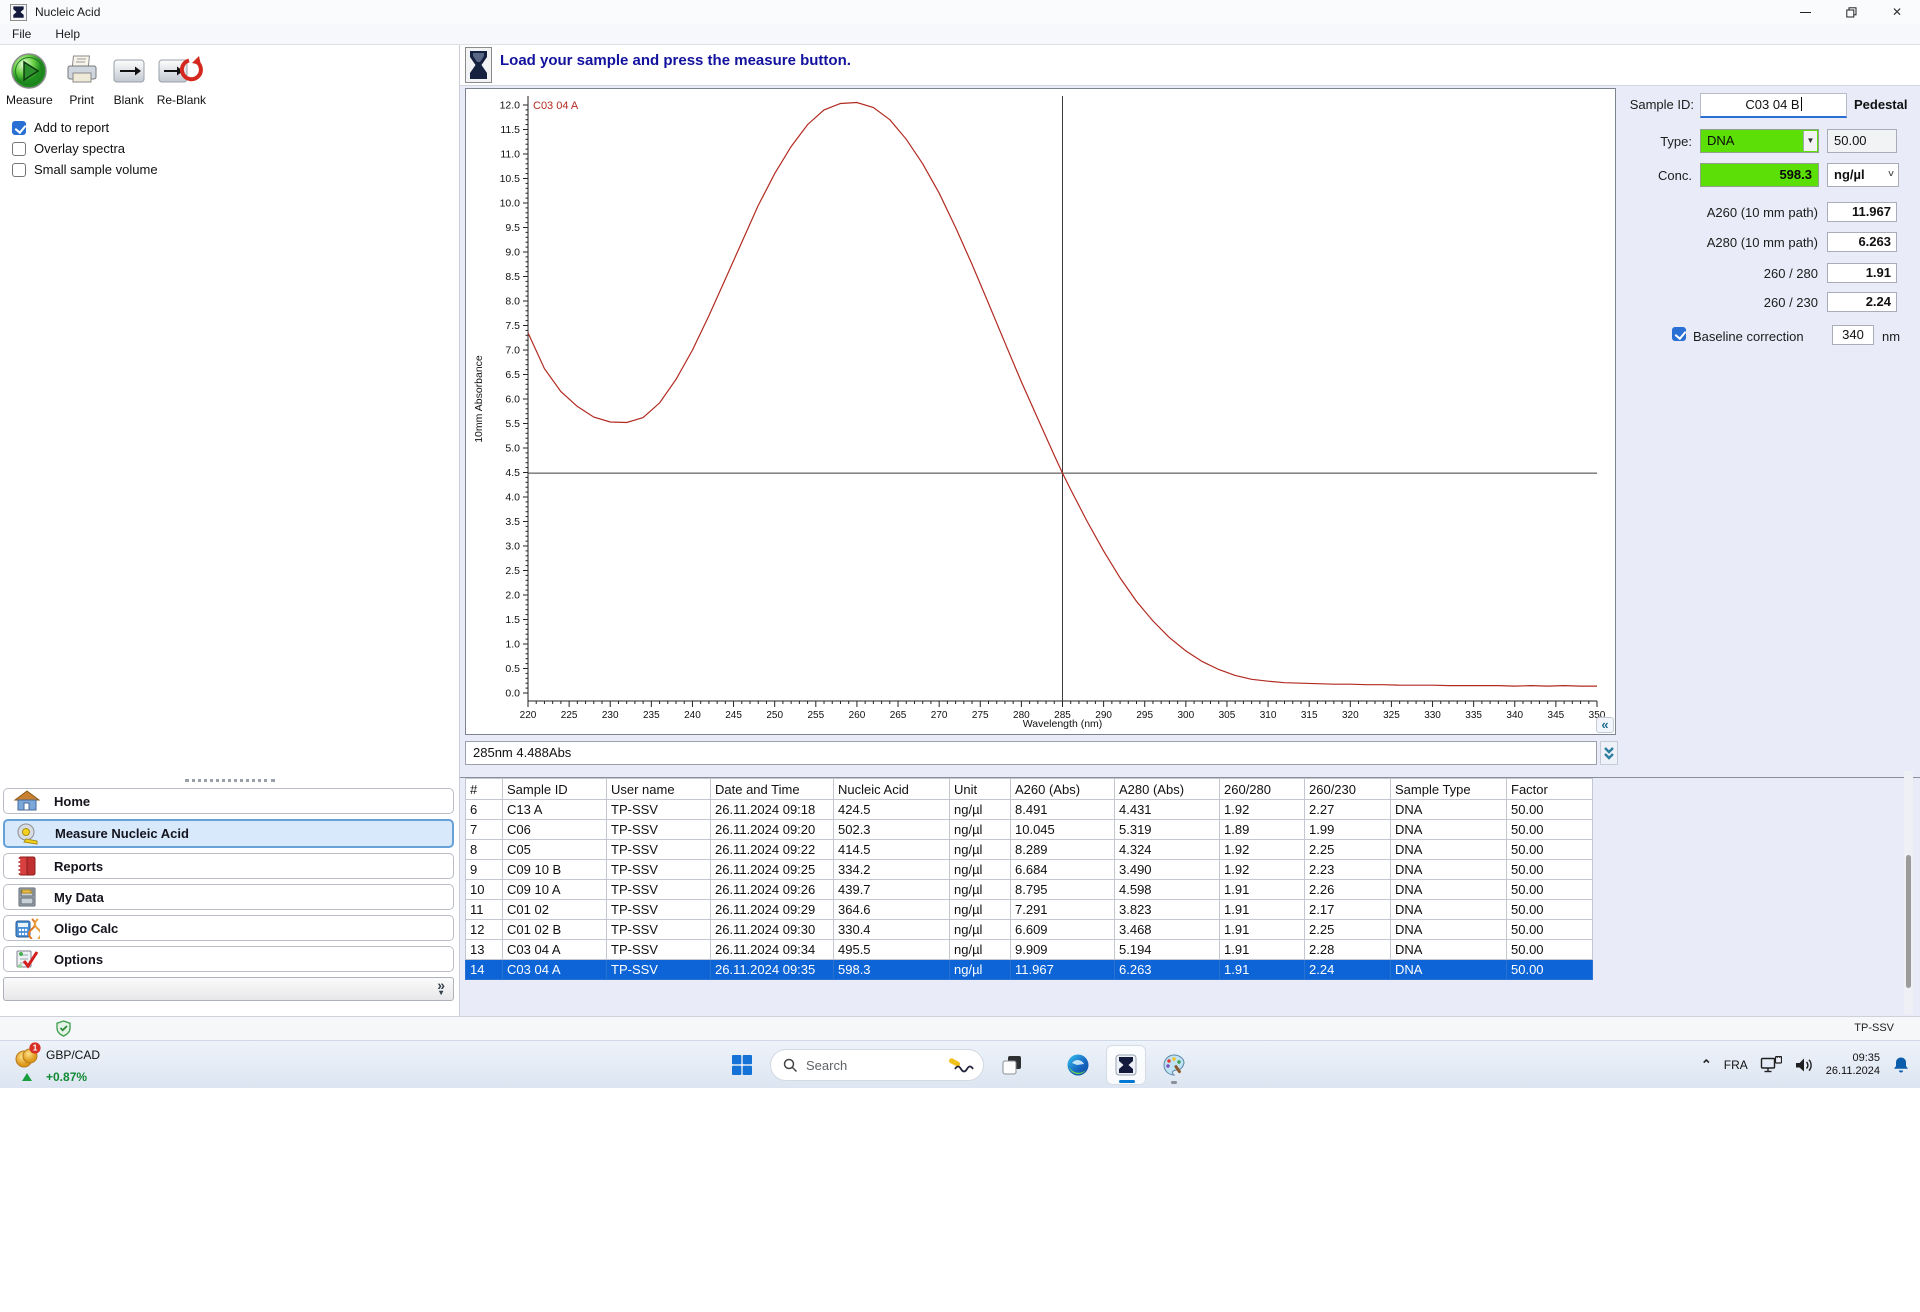  Describe the element at coordinates (1862, 141) in the screenshot. I see `type-factor-field: 50.00` at that location.